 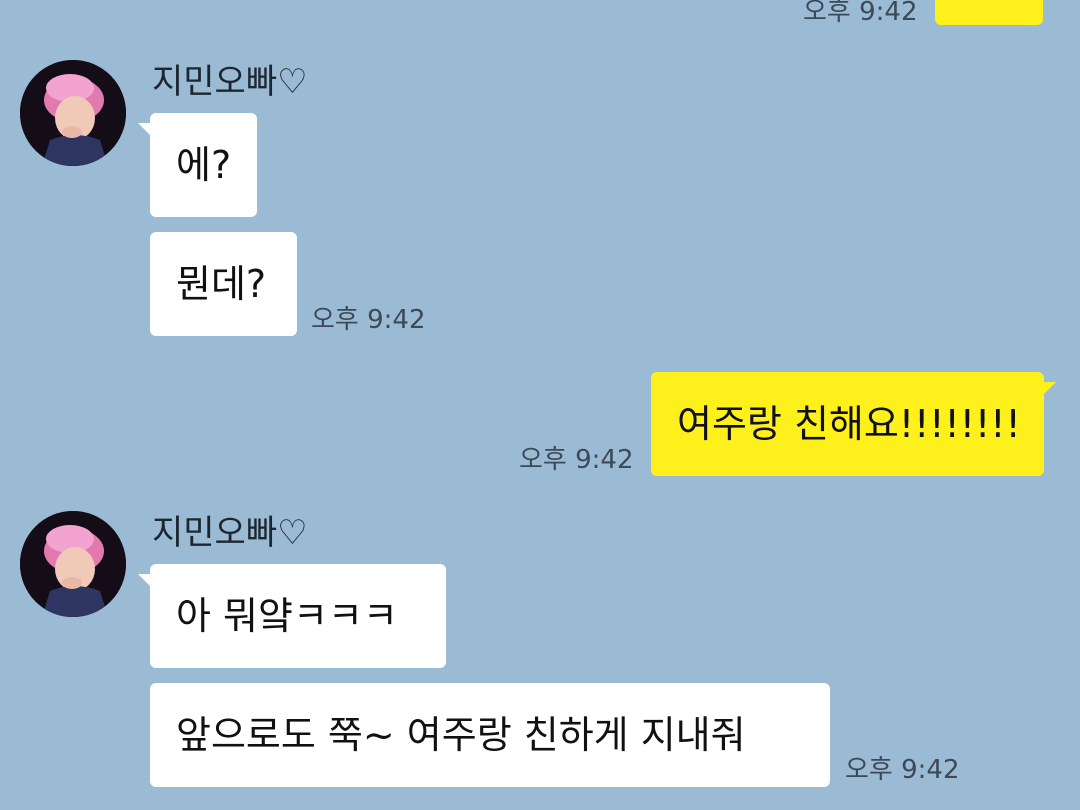 What do you see at coordinates (223, 284) in the screenshot?
I see `incoming-message-bubble: 뭔데?` at bounding box center [223, 284].